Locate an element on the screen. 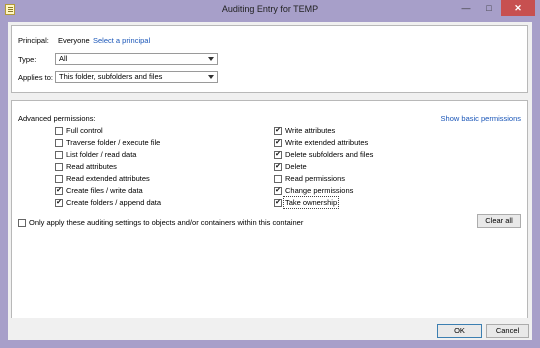 Image resolution: width=540 pixels, height=348 pixels. maximize-icon: □ is located at coordinates (489, 8).